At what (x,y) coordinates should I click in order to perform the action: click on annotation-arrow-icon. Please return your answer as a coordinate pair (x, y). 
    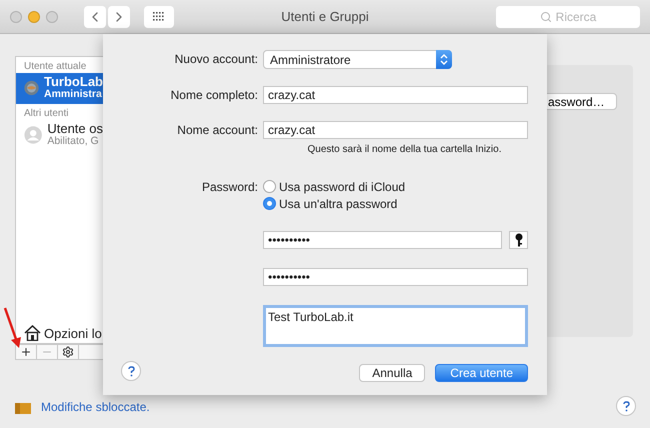
    Looking at the image, I should click on (12, 328).